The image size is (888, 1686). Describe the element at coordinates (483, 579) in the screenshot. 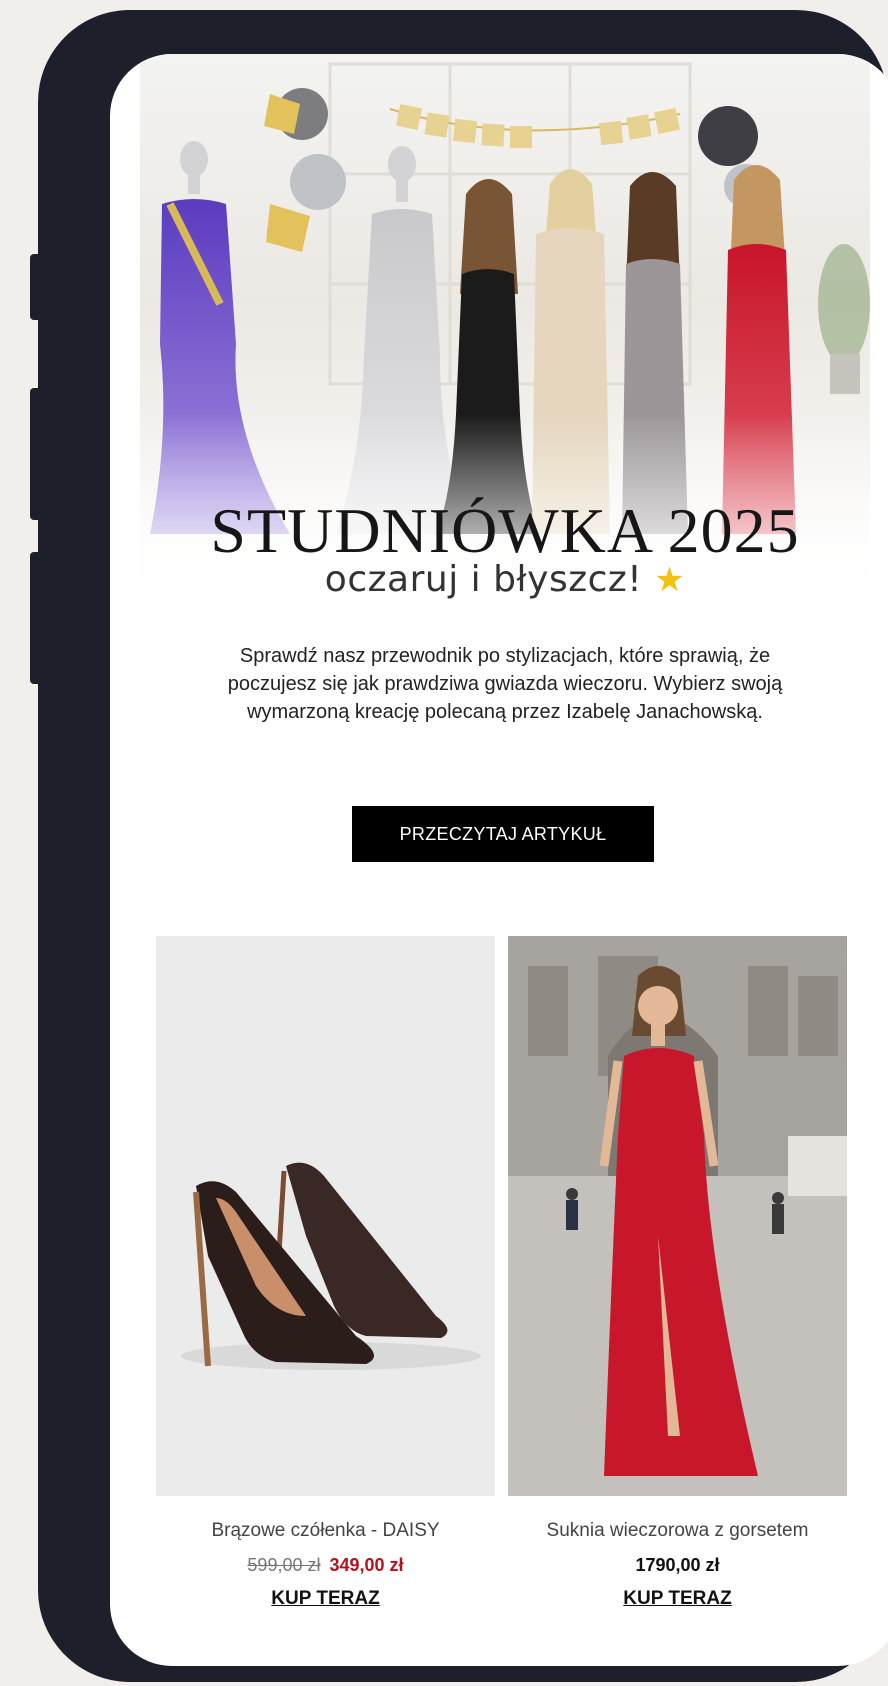

I see `hero-subtitle-text: oczaruj i błyszcz!` at that location.